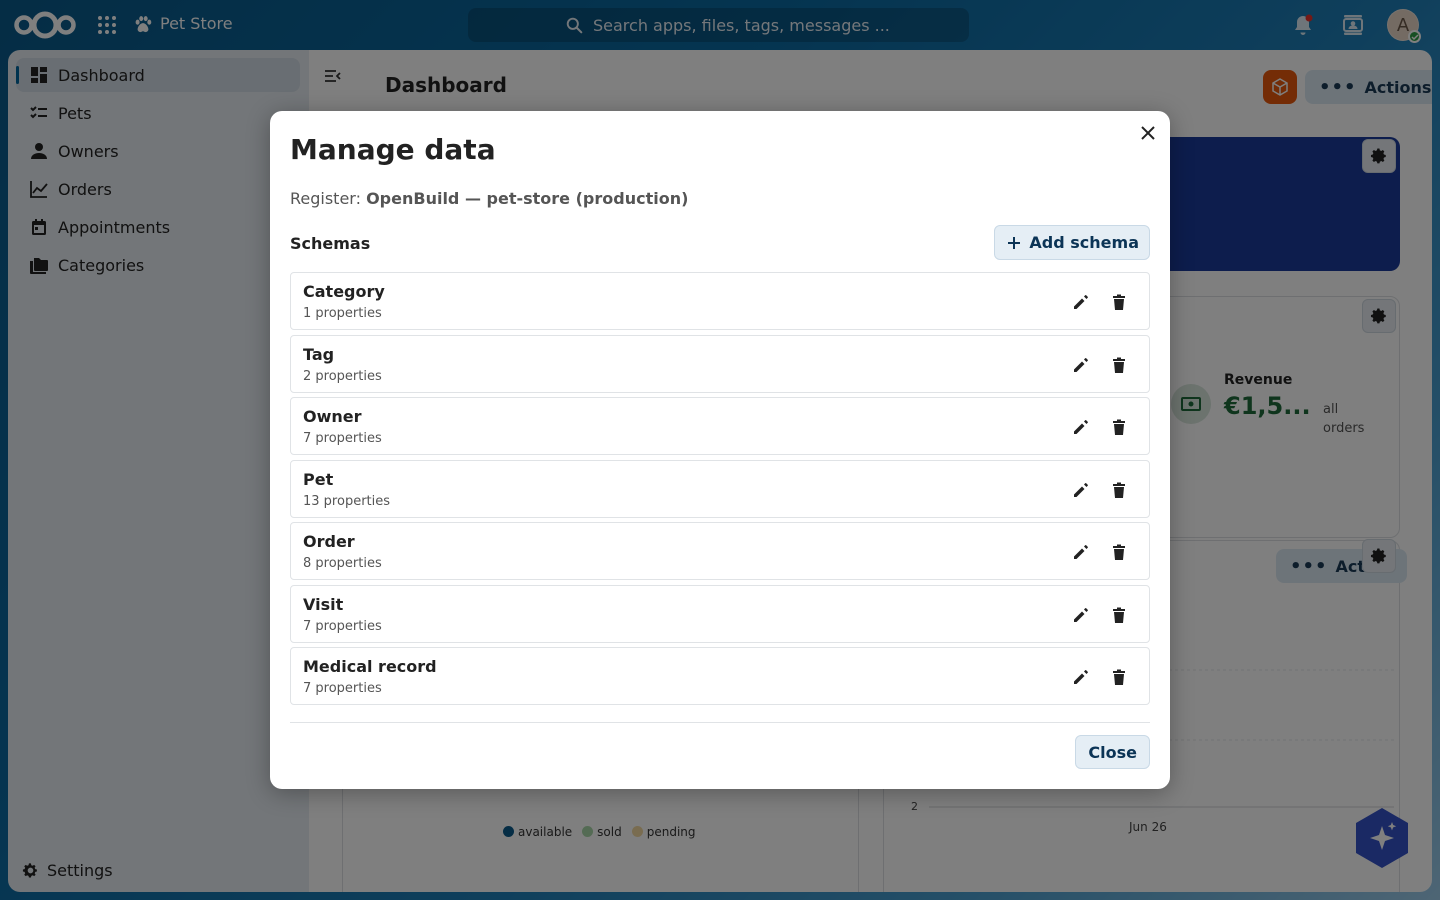 The width and height of the screenshot is (1440, 900). What do you see at coordinates (347, 501) in the screenshot?
I see `schema-properties-count: 13 properties` at bounding box center [347, 501].